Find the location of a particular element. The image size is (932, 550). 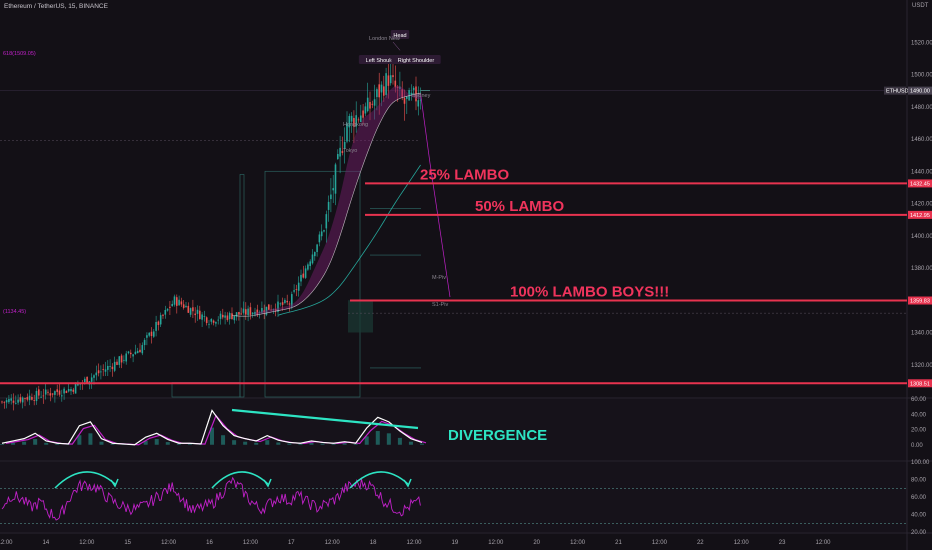

time-tick: 23 is located at coordinates (782, 543).